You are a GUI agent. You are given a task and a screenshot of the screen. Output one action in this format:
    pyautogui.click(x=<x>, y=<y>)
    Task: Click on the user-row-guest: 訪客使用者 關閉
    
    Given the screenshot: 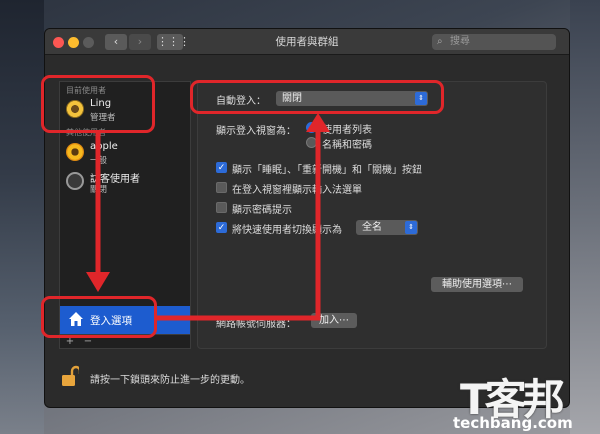 What is the action you would take?
    pyautogui.click(x=126, y=183)
    